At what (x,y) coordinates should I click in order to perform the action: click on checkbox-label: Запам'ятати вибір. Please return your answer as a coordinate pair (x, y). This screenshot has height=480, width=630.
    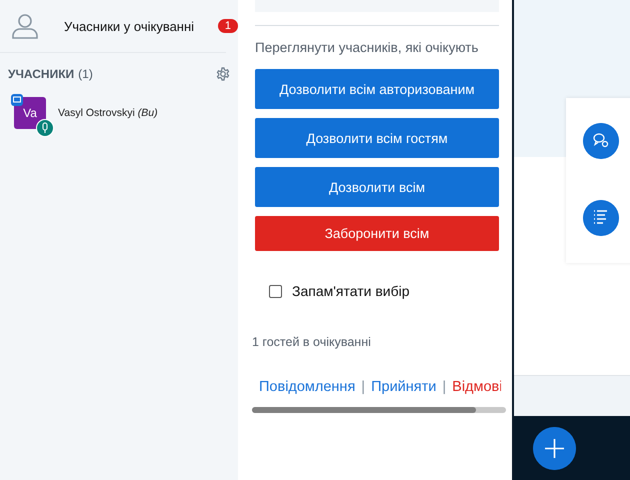
    Looking at the image, I should click on (351, 291).